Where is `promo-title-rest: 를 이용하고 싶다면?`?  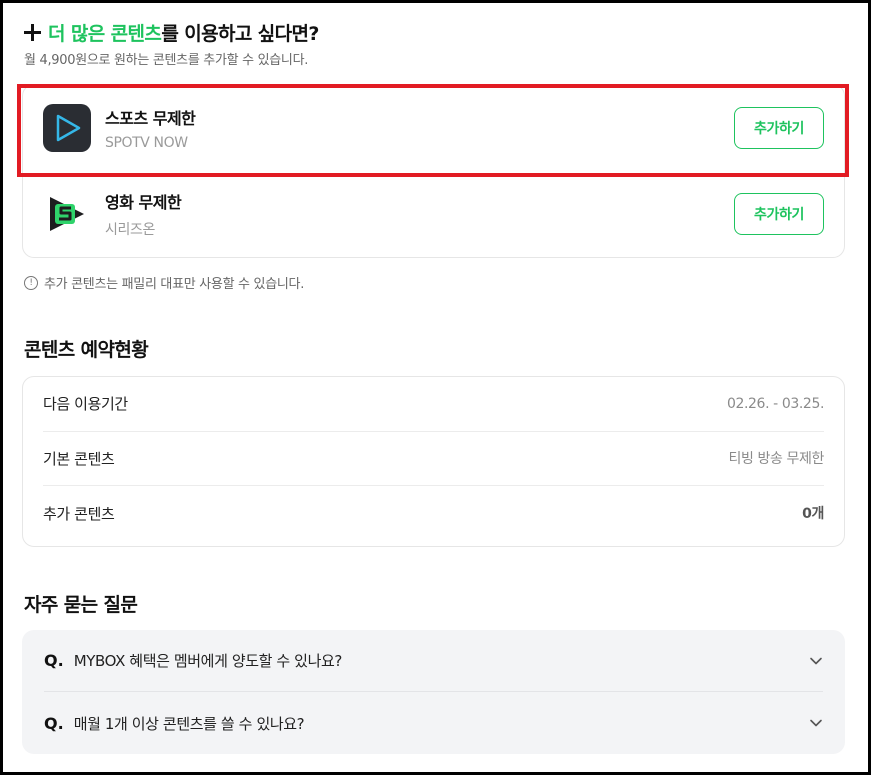
promo-title-rest: 를 이용하고 싶다면? is located at coordinates (240, 33).